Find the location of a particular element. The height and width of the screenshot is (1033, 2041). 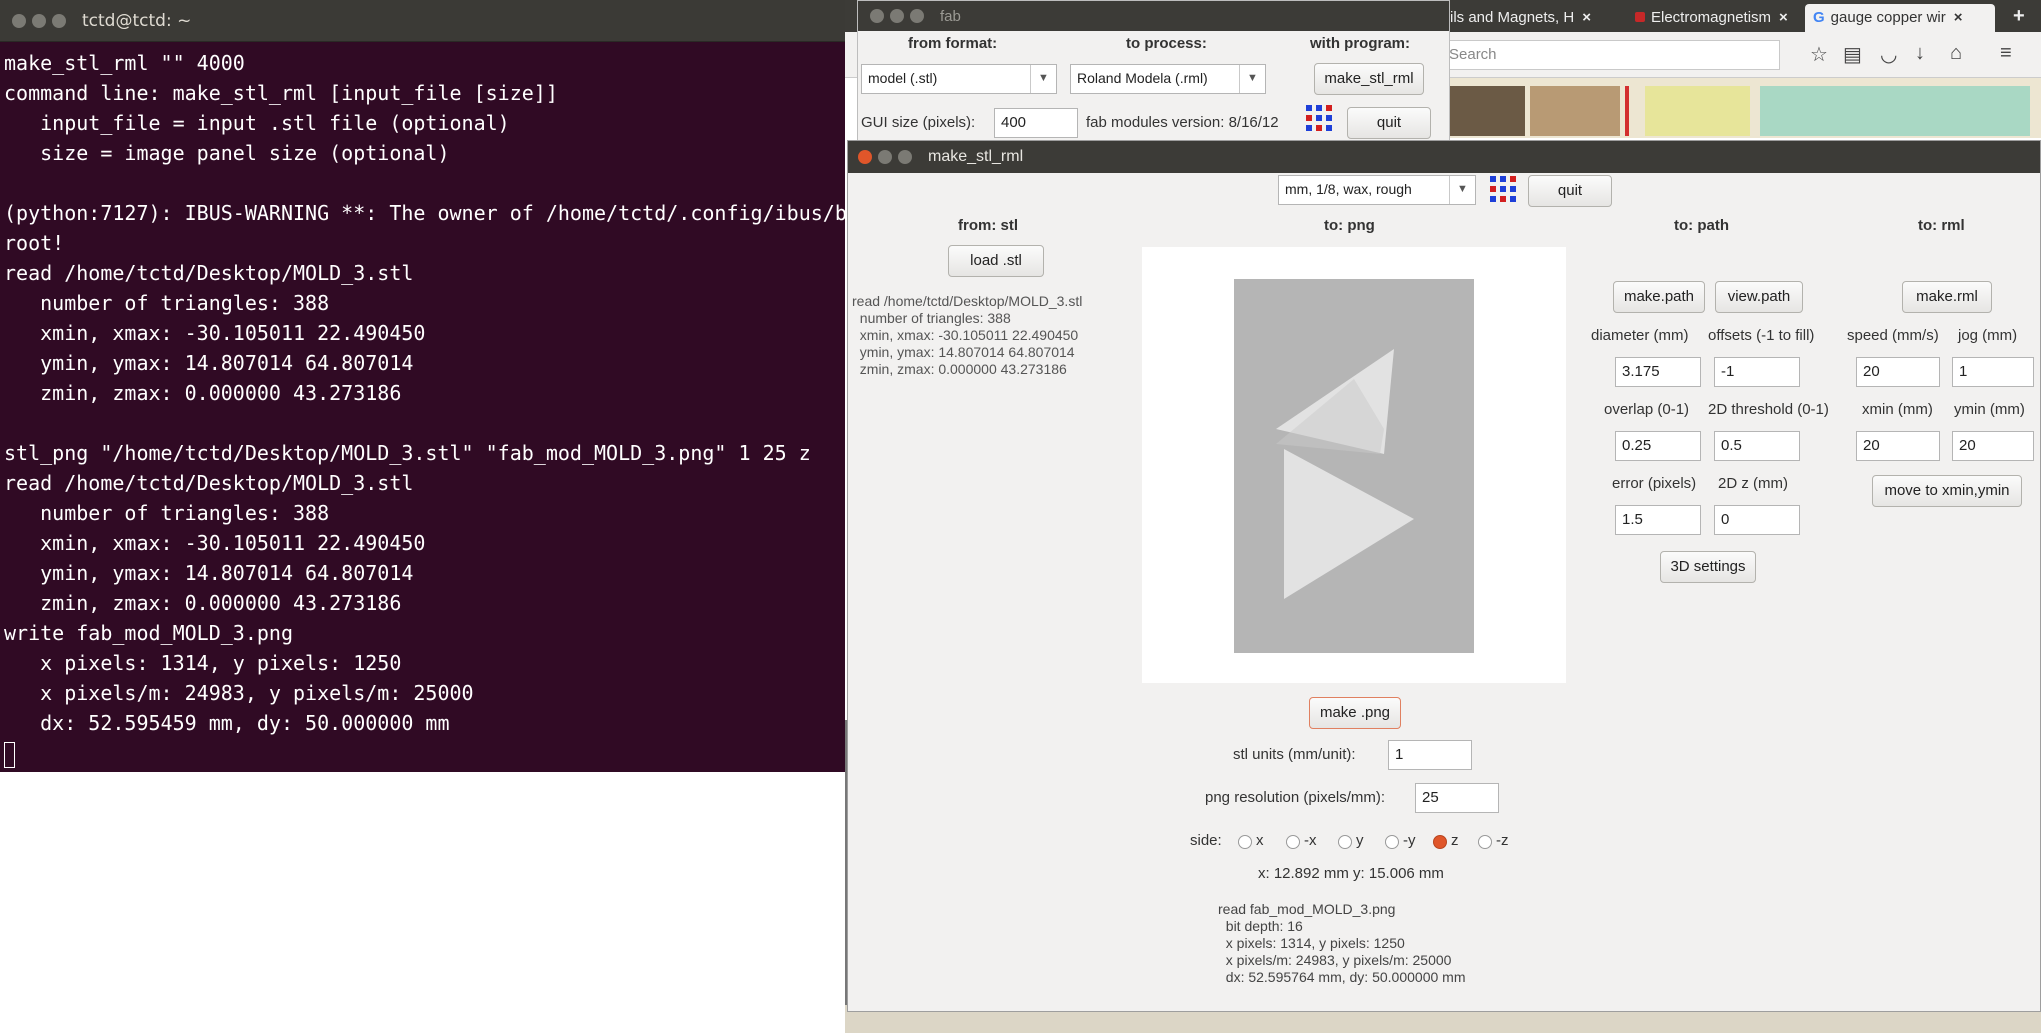

to-path-header: to: path is located at coordinates (1701, 225).